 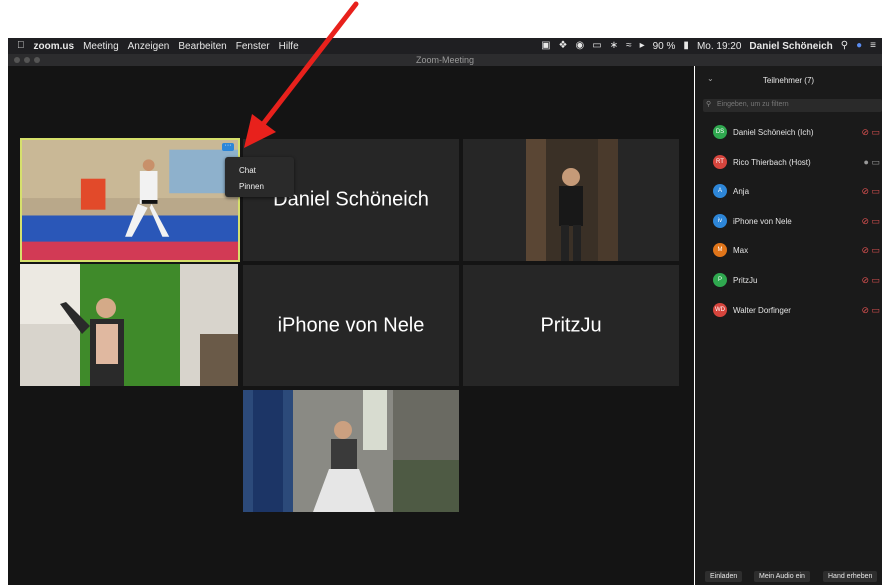 What do you see at coordinates (642, 46) in the screenshot?
I see `volume-icon: ▸` at bounding box center [642, 46].